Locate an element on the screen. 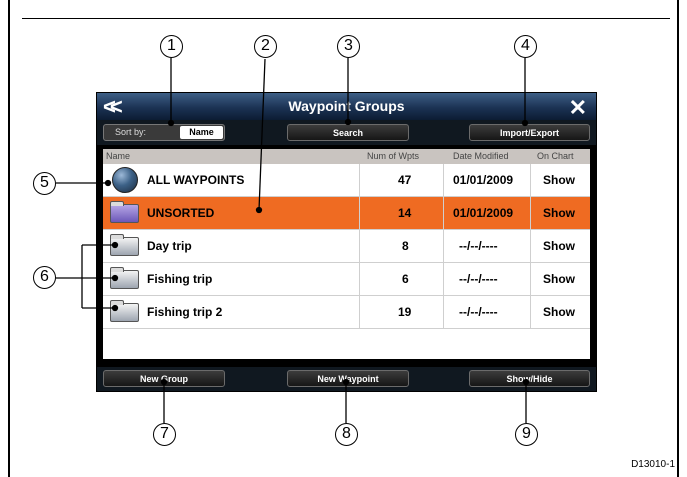 The width and height of the screenshot is (687, 477). callout-1: 1 is located at coordinates (171, 46).